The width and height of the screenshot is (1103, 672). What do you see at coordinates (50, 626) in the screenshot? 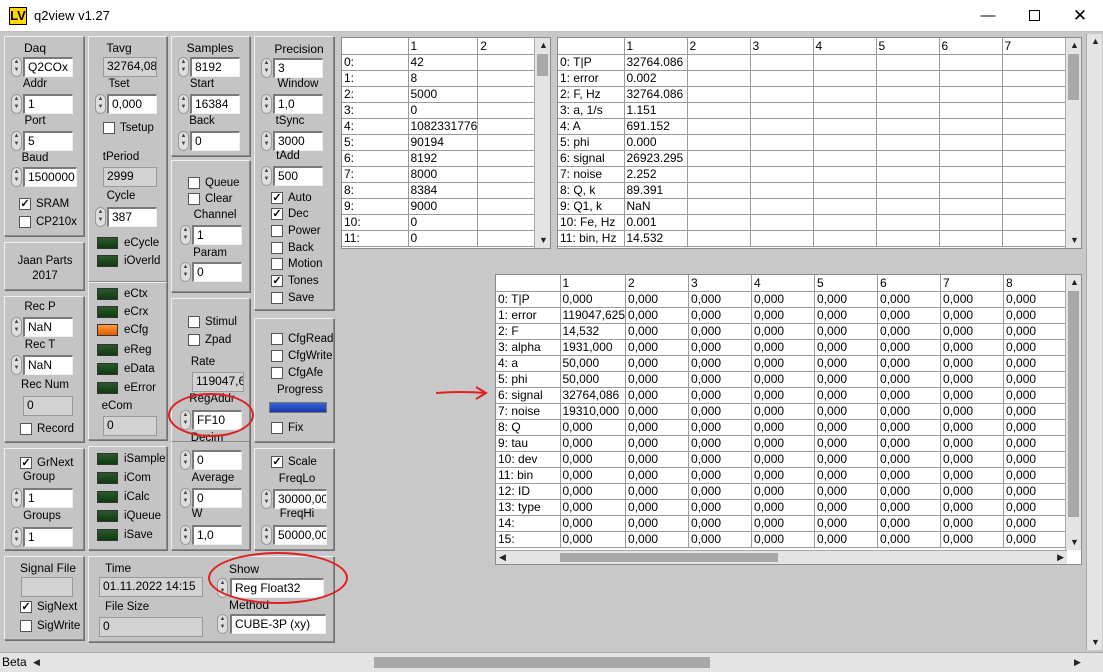
I see `sigwrite-checkbox: SigWrite` at bounding box center [50, 626].